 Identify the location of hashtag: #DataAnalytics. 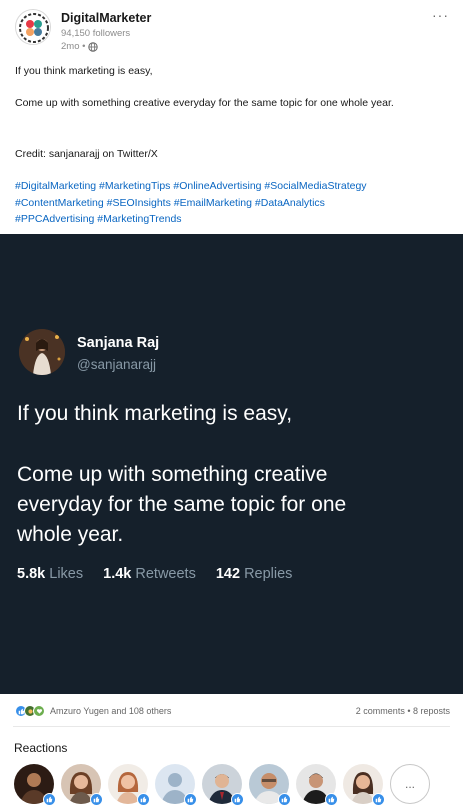
(290, 203).